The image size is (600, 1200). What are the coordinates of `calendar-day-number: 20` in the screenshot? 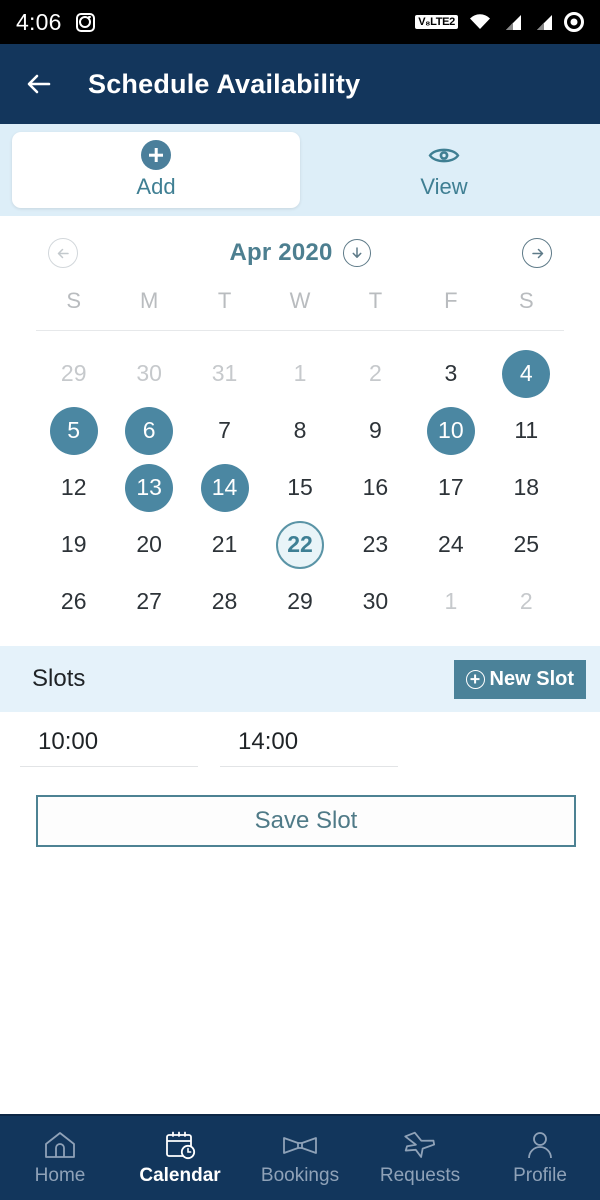 It's located at (149, 544).